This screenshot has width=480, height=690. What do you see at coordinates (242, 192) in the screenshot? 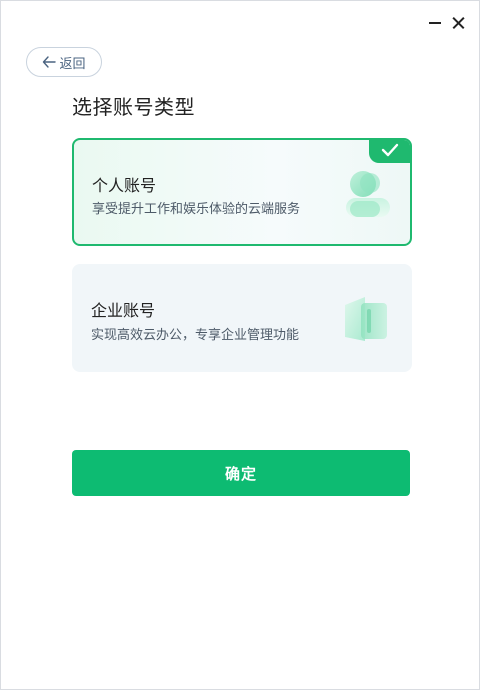
I see `account-type-personal: 个人账号 享受提升工作和娱乐体验的云端服务` at bounding box center [242, 192].